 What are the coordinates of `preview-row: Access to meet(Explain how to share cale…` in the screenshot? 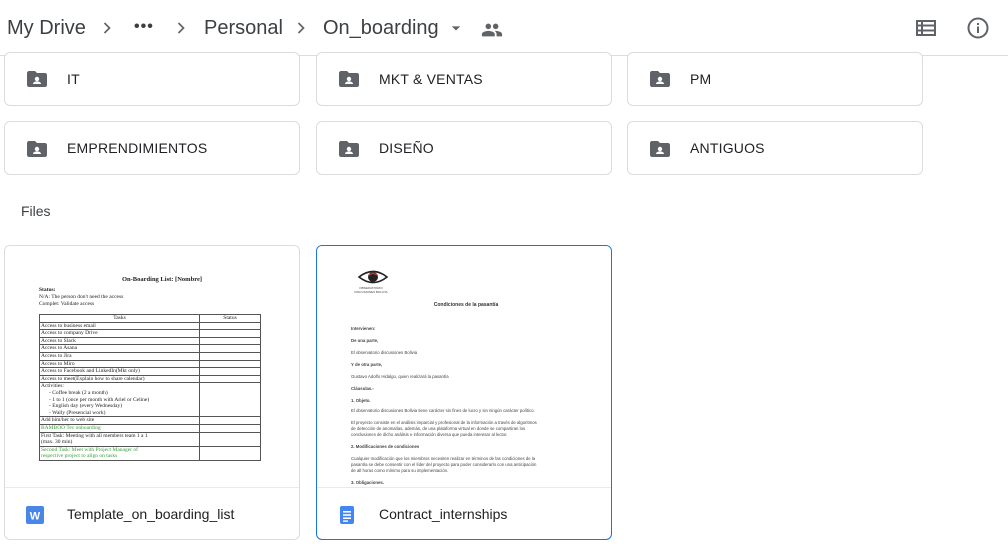 It's located at (119, 379).